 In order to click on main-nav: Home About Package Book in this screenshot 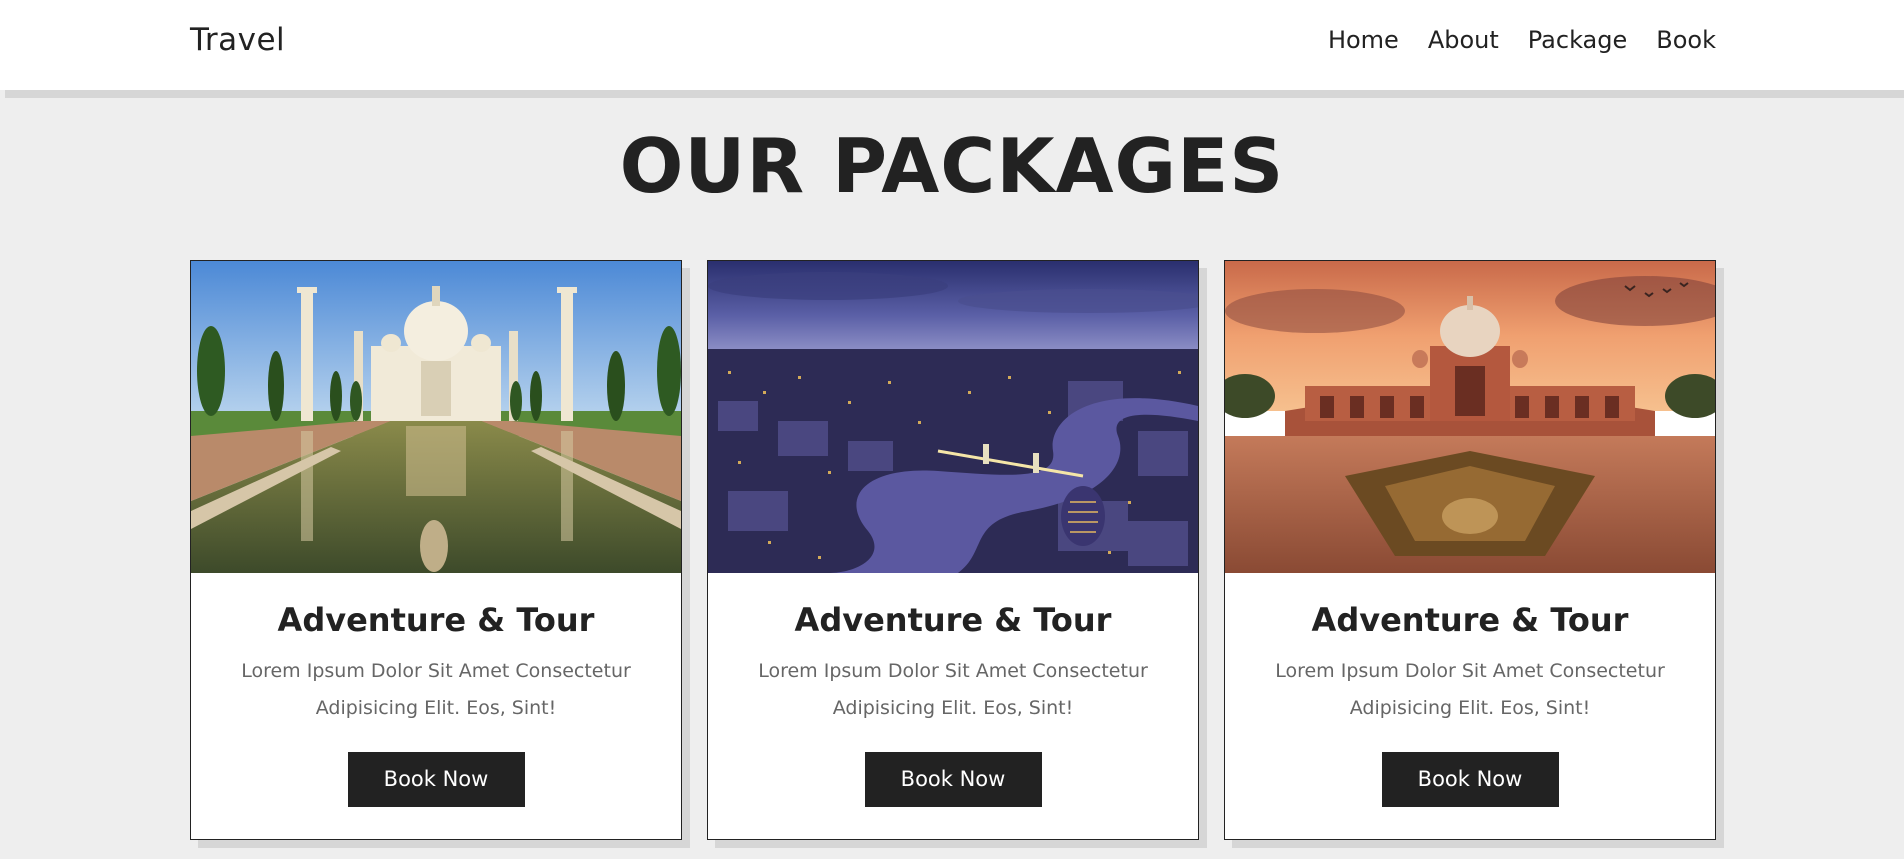, I will do `click(1522, 40)`.